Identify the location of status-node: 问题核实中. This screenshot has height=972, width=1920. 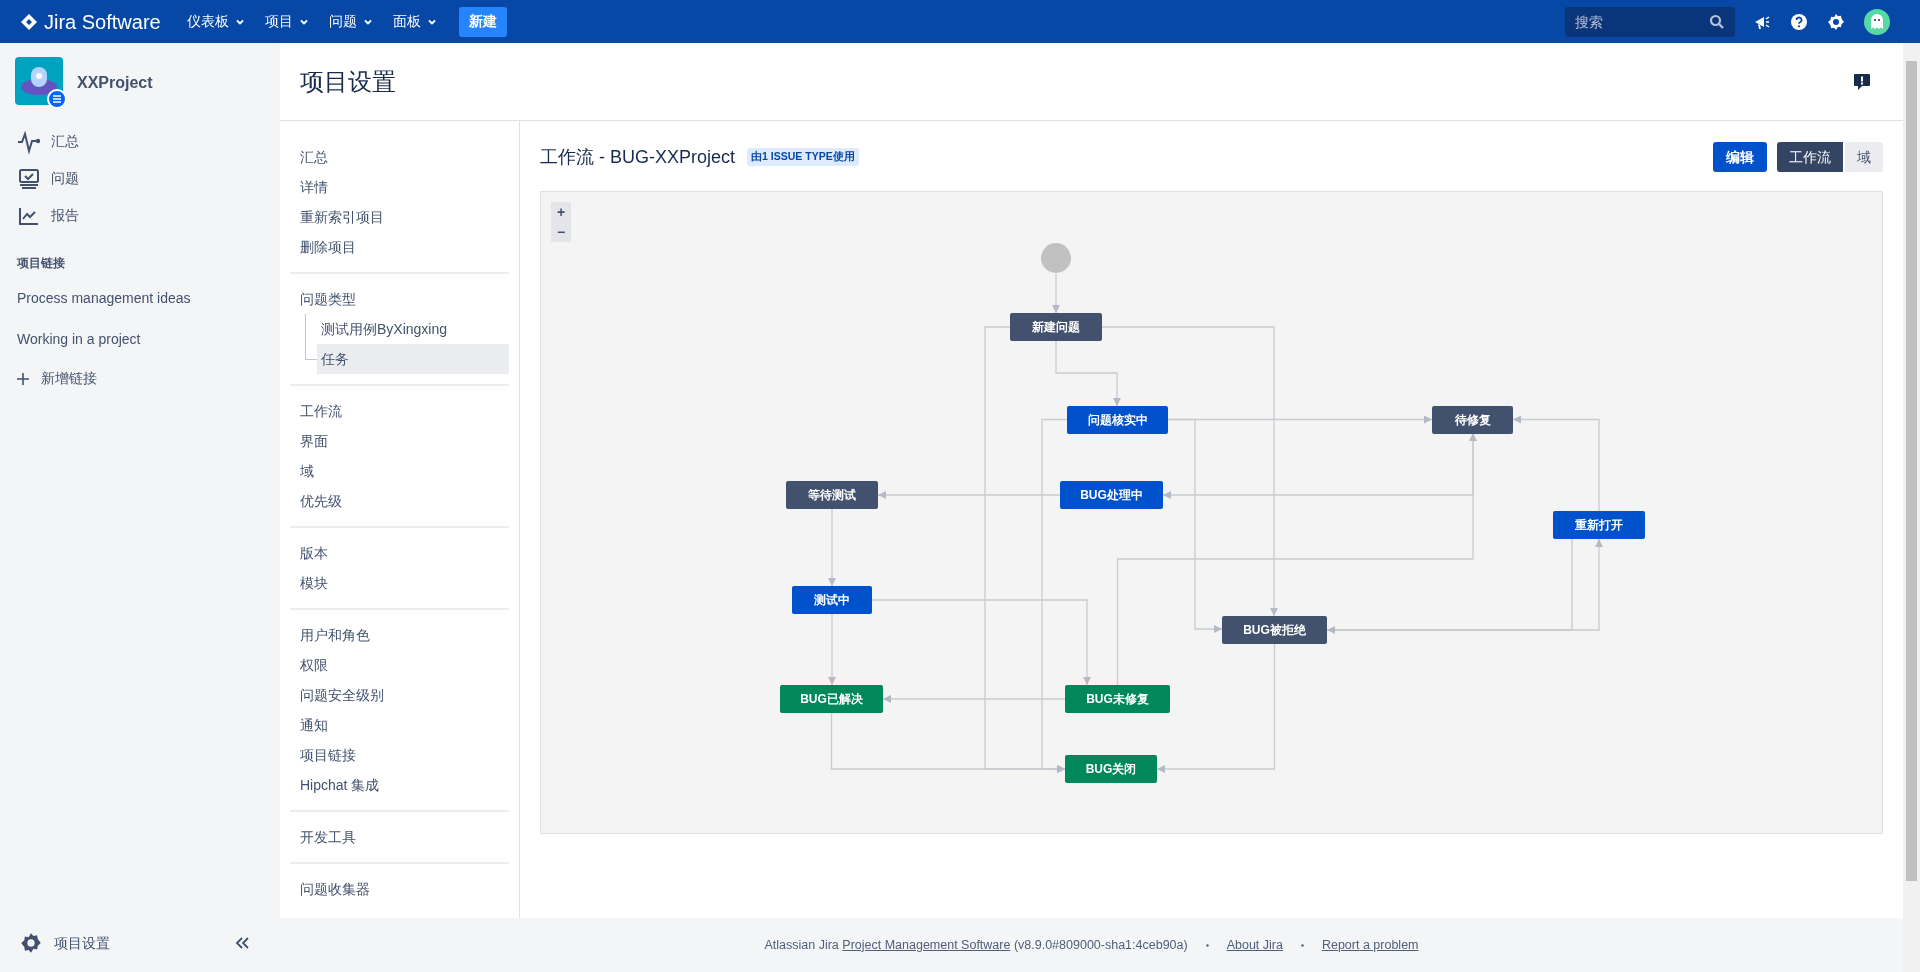
(1117, 420).